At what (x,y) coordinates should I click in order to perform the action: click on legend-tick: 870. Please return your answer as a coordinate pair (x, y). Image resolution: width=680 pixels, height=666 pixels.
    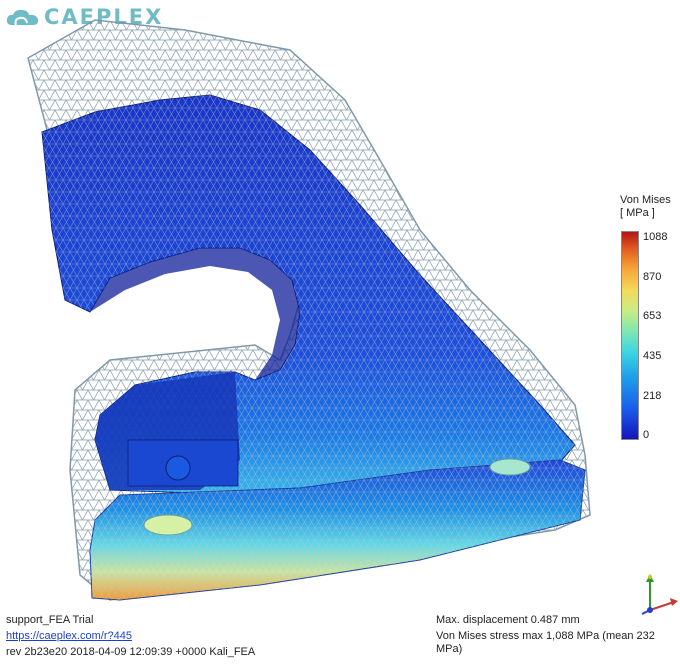
    Looking at the image, I should click on (652, 277).